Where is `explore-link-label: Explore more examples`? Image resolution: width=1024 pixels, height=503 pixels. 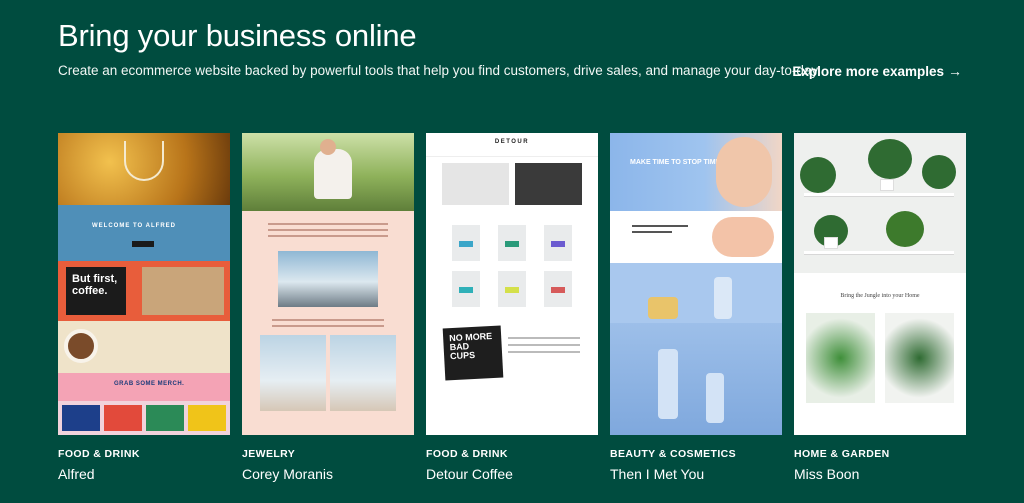
explore-link-label: Explore more examples is located at coordinates (868, 71).